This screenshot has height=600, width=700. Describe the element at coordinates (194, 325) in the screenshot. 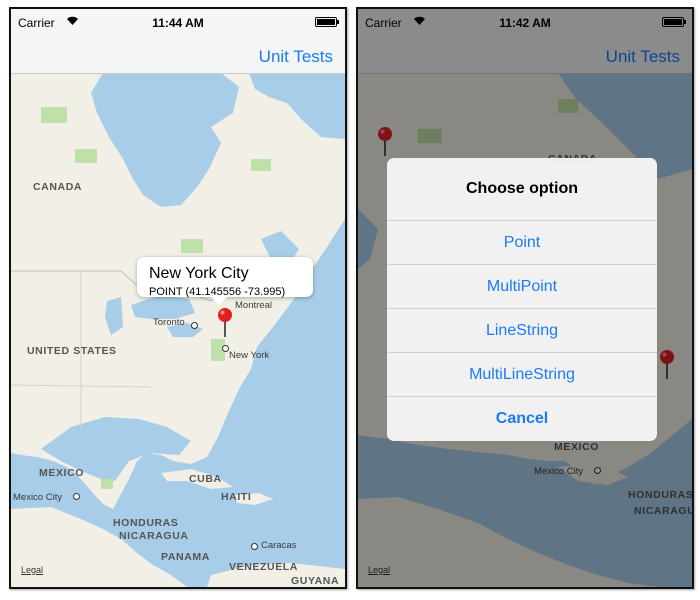

I see `city-dot-toronto` at that location.